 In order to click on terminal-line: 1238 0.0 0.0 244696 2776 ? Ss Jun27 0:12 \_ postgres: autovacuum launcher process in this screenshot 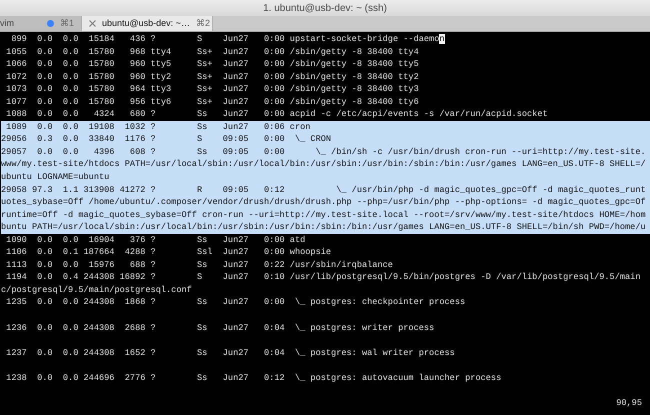, I will do `click(253, 378)`.